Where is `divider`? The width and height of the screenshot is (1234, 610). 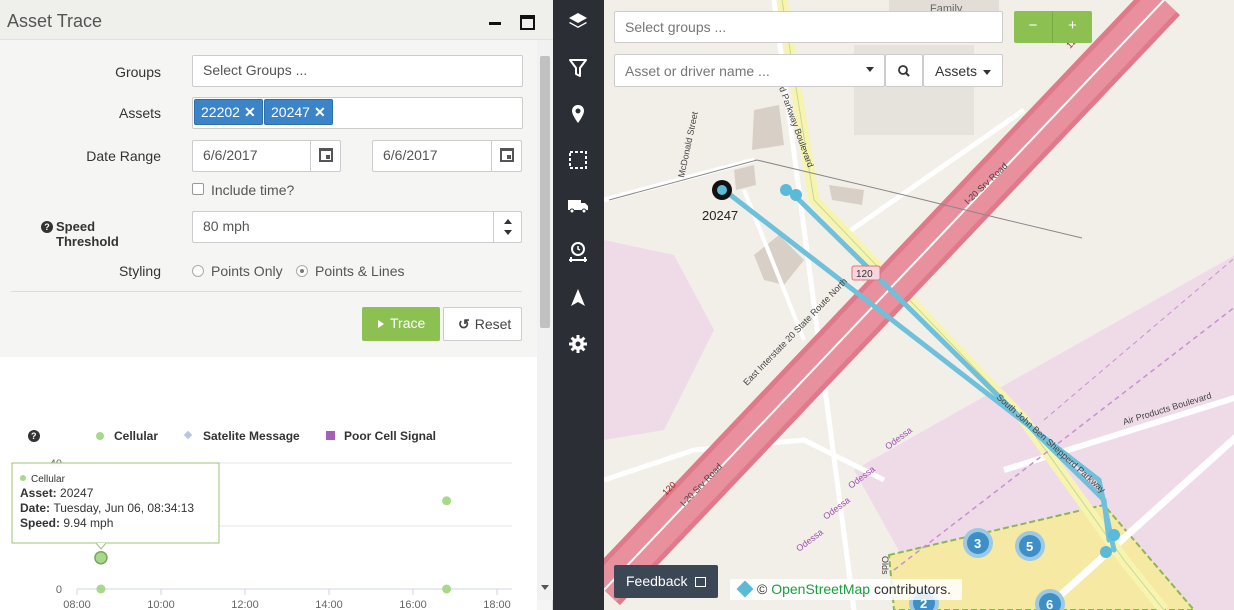 divider is located at coordinates (266, 291).